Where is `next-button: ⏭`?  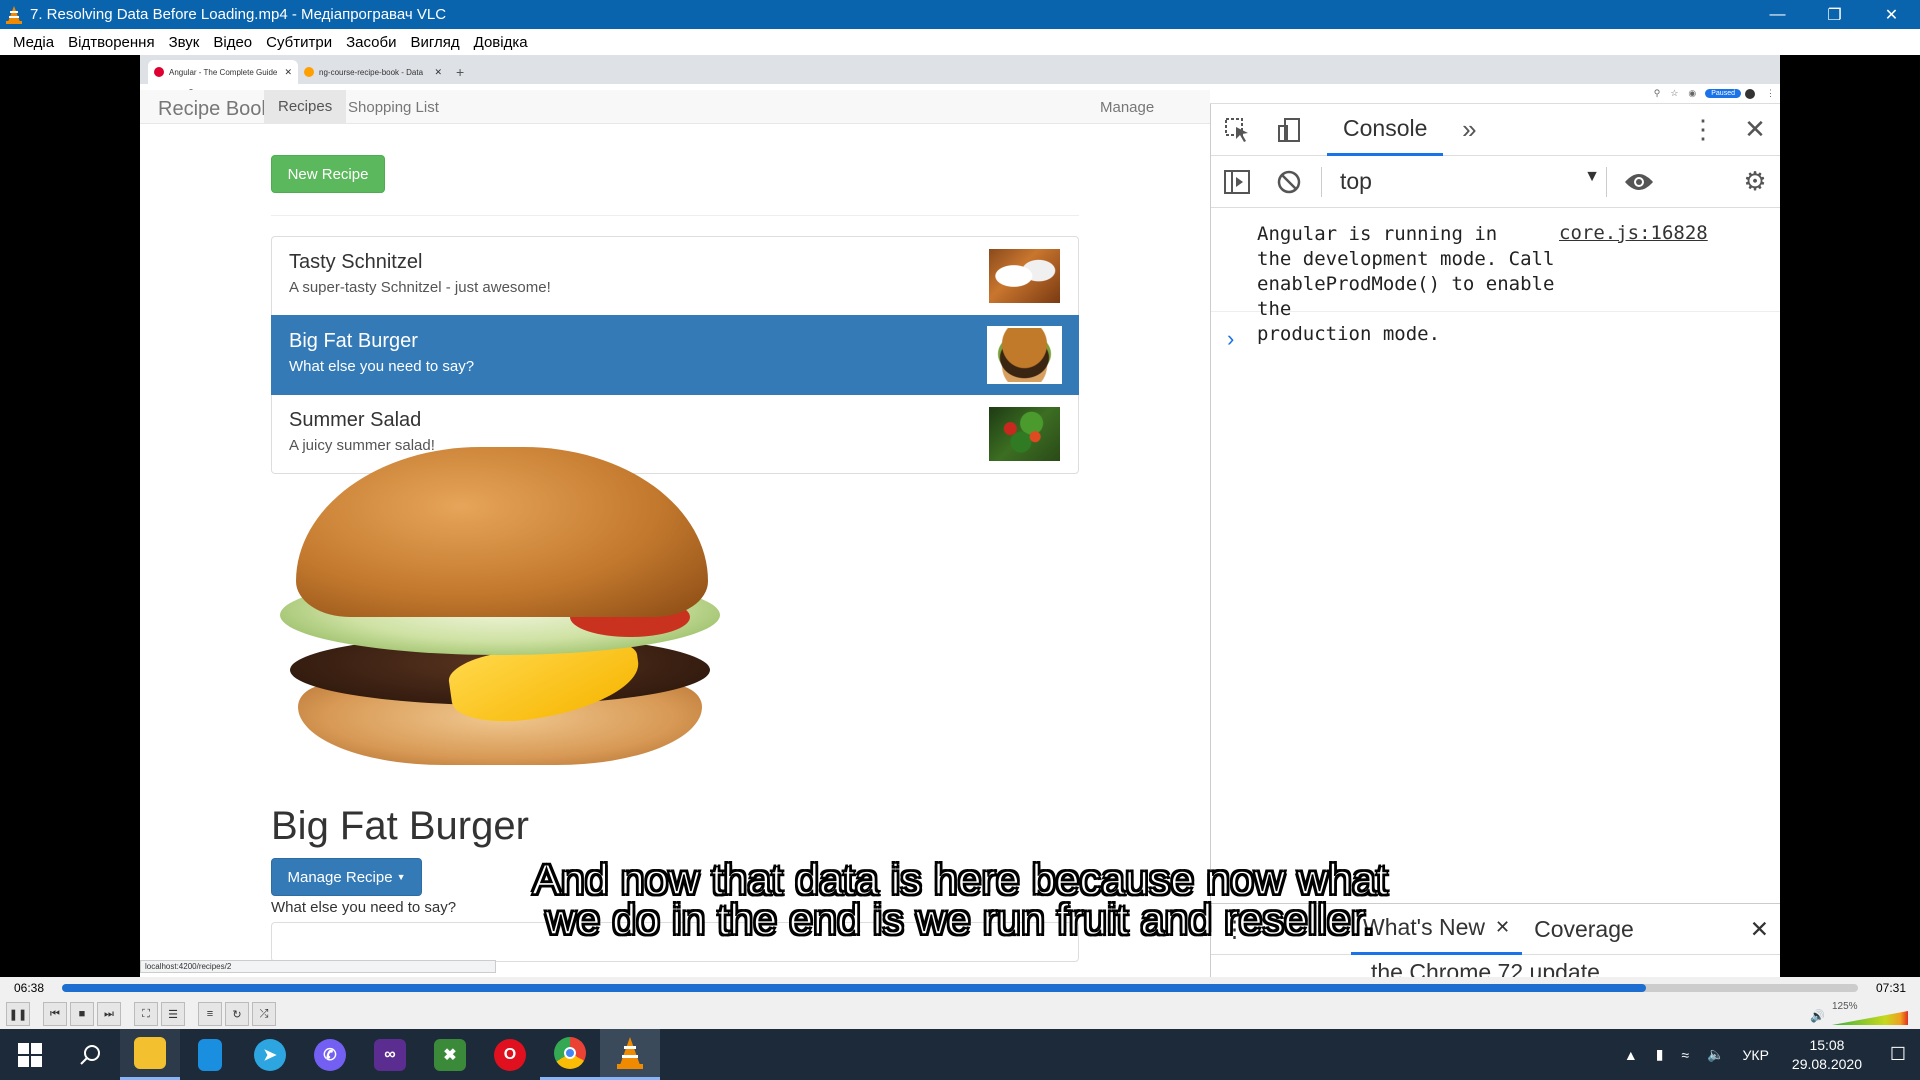 next-button: ⏭ is located at coordinates (109, 1014).